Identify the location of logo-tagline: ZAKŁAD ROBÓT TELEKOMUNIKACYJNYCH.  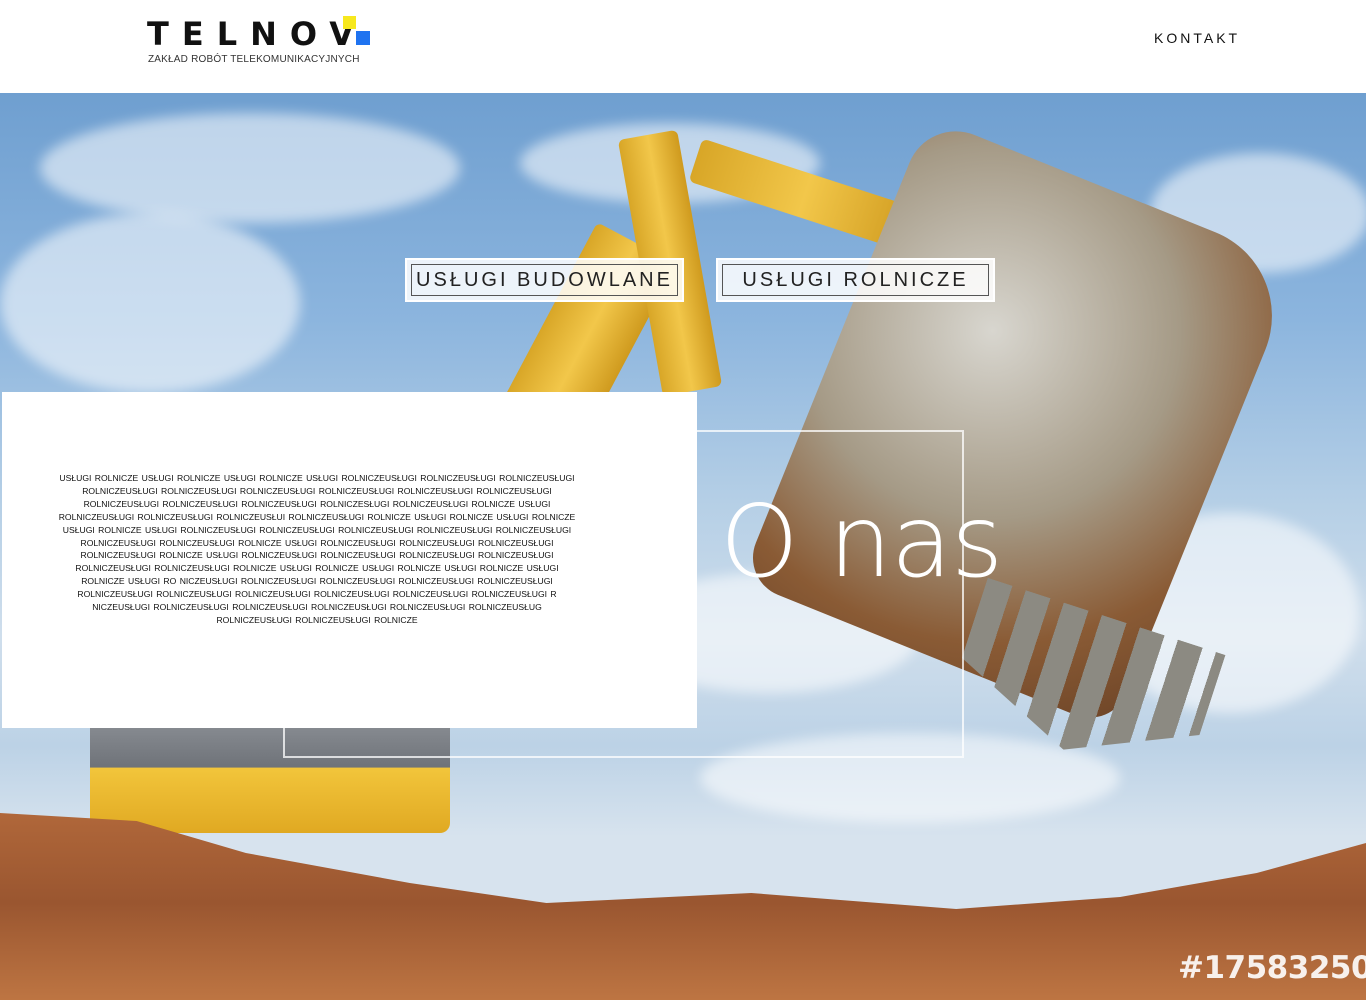
(254, 59).